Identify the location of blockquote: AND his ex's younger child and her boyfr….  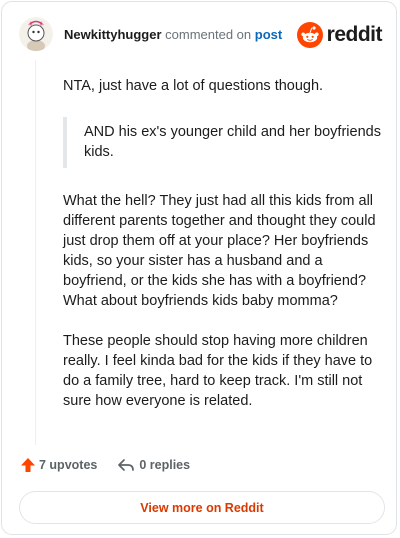
(222, 142).